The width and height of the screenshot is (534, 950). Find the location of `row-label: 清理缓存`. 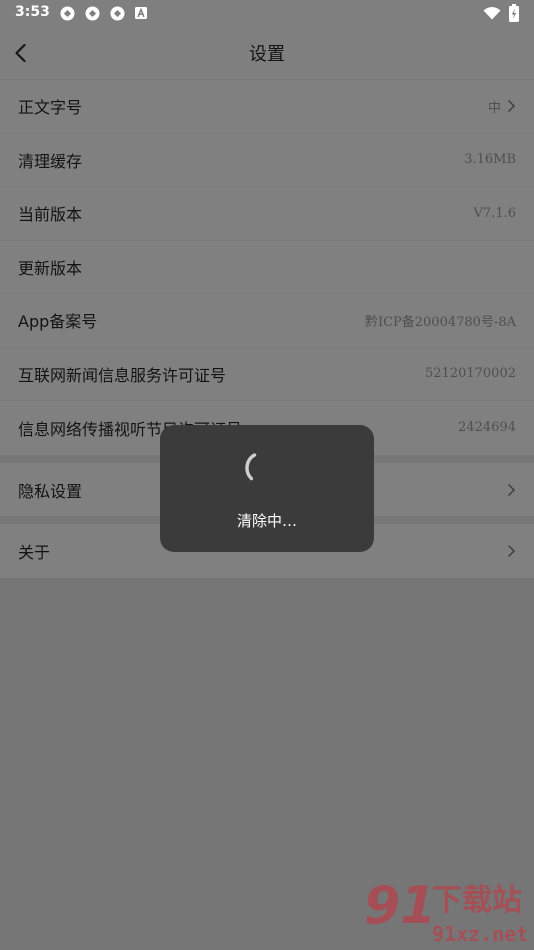

row-label: 清理缓存 is located at coordinates (50, 161).